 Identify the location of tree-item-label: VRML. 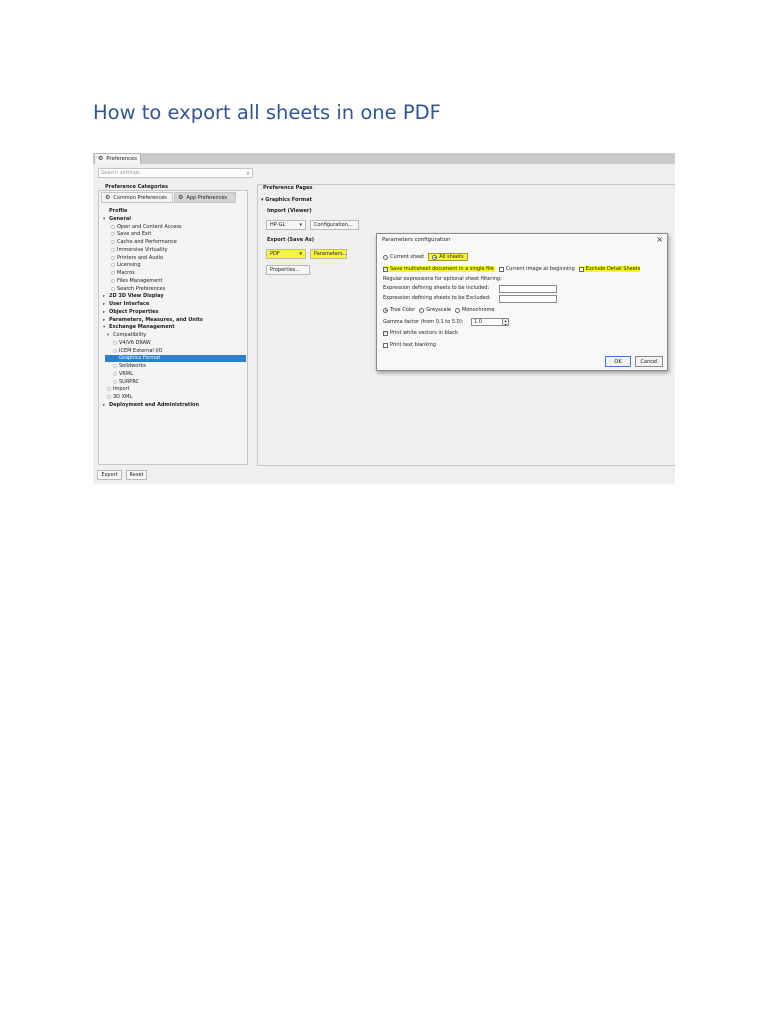
(126, 373).